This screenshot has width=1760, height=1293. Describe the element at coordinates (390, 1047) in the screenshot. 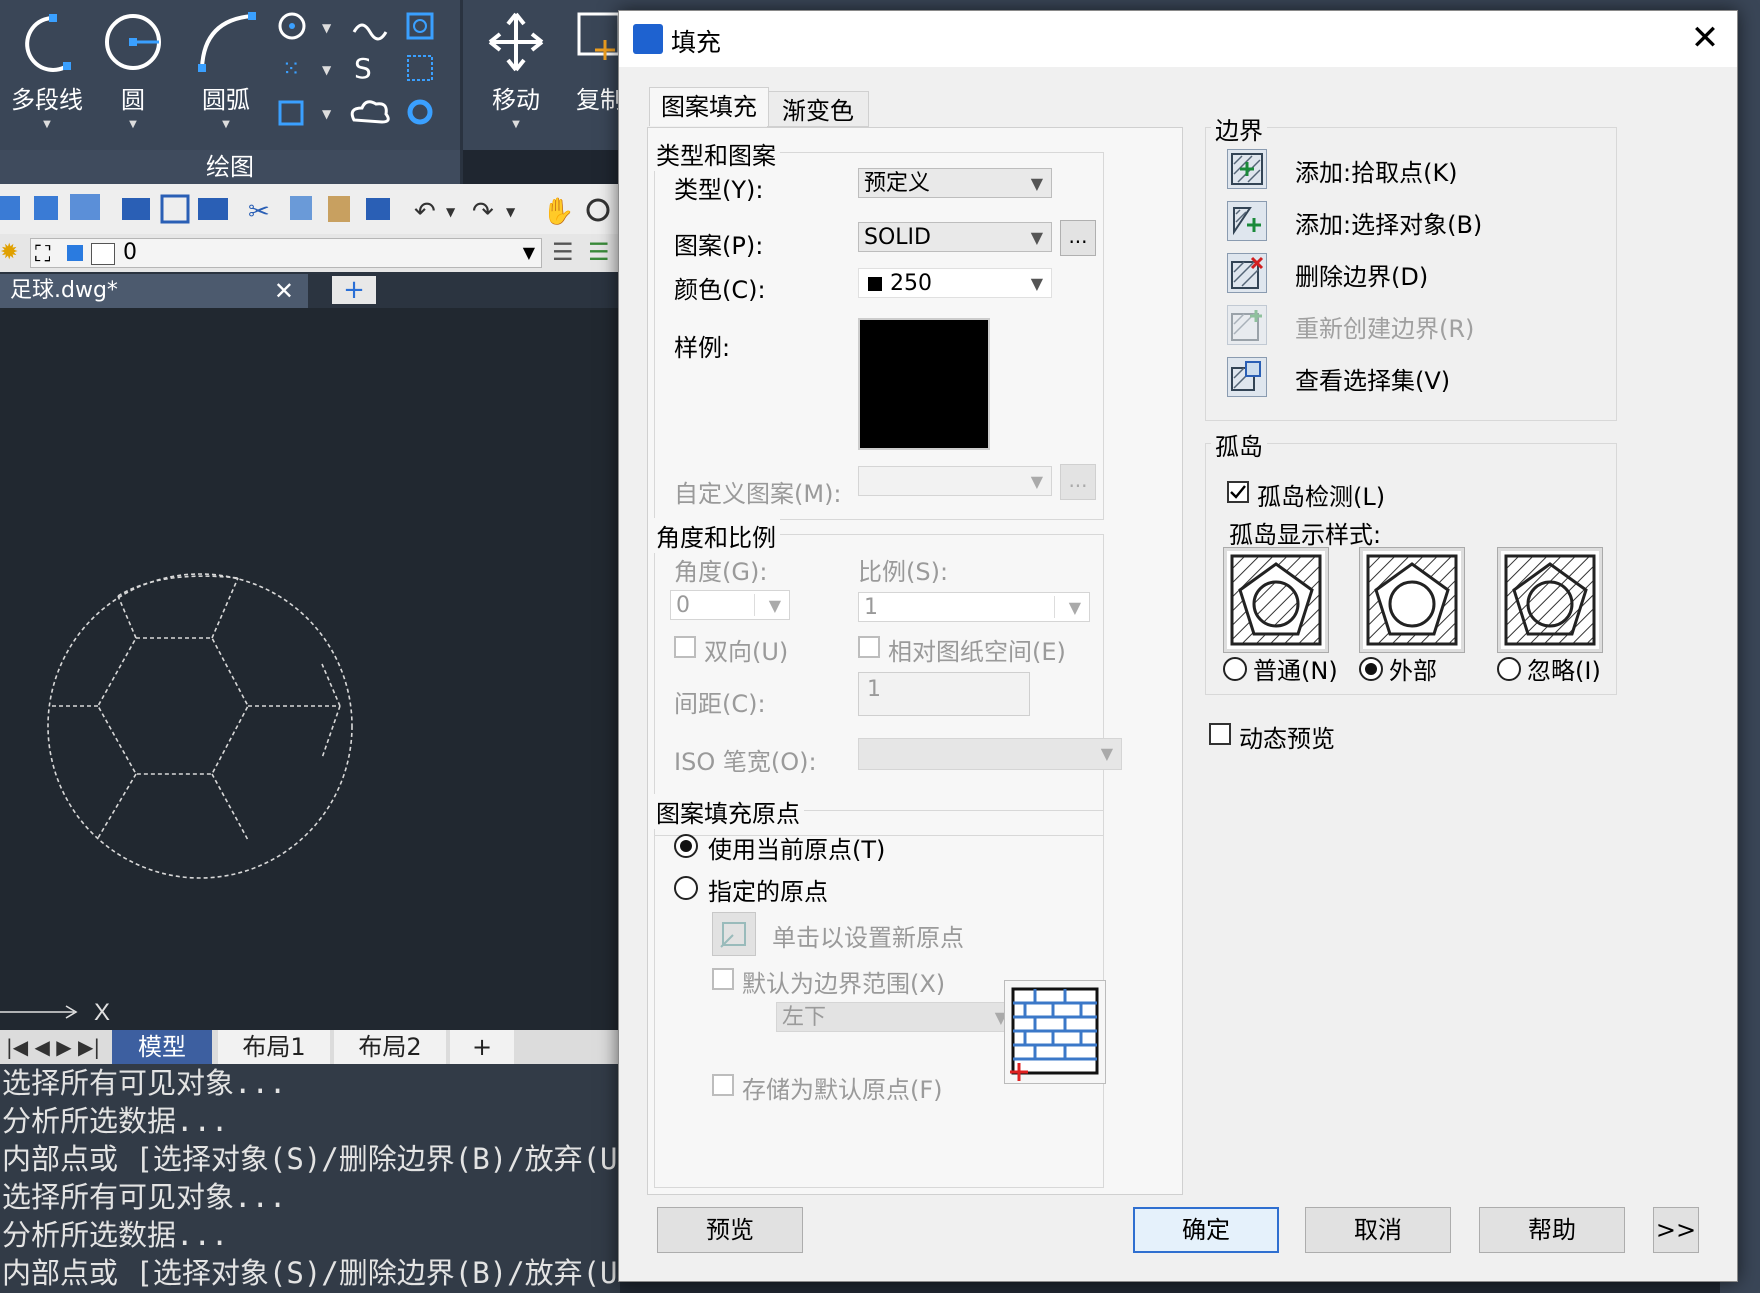

I see `tab-layout2: 布局2` at that location.